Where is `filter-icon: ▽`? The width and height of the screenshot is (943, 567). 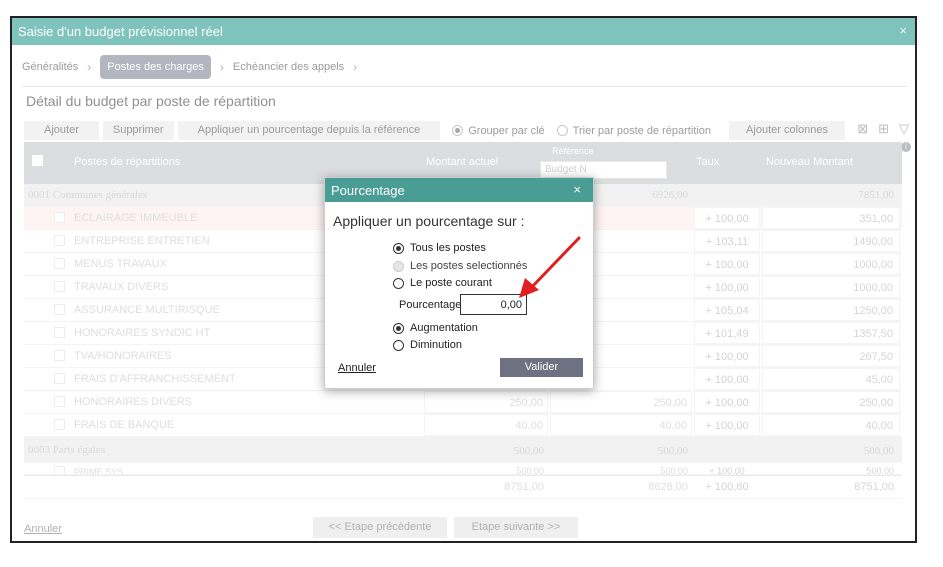
filter-icon: ▽ is located at coordinates (904, 129).